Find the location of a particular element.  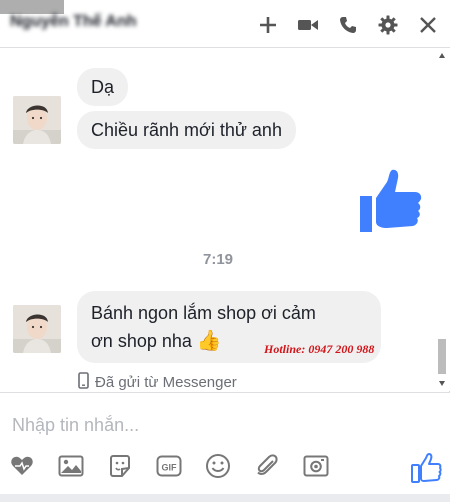

scroll-down-arrow is located at coordinates (442, 383).